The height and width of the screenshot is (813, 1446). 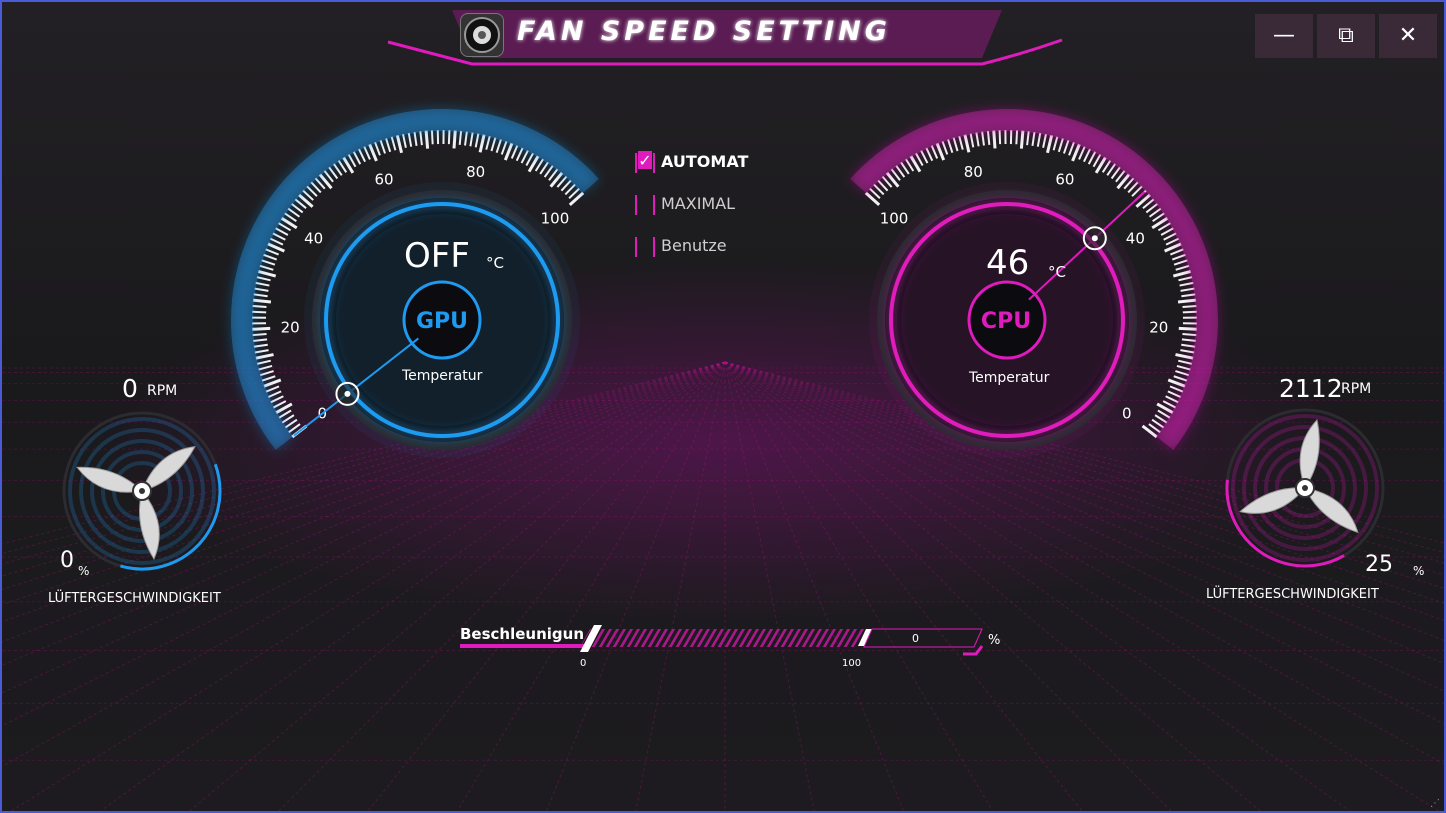 What do you see at coordinates (437, 256) in the screenshot?
I see `gpu-temp-value: OFF` at bounding box center [437, 256].